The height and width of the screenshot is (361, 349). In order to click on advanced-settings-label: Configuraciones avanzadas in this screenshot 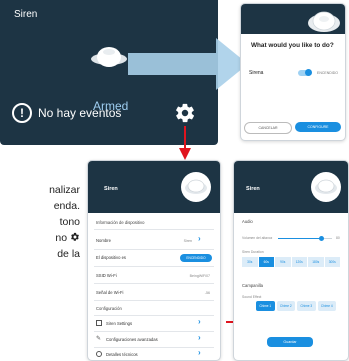, I will do `click(132, 339)`.